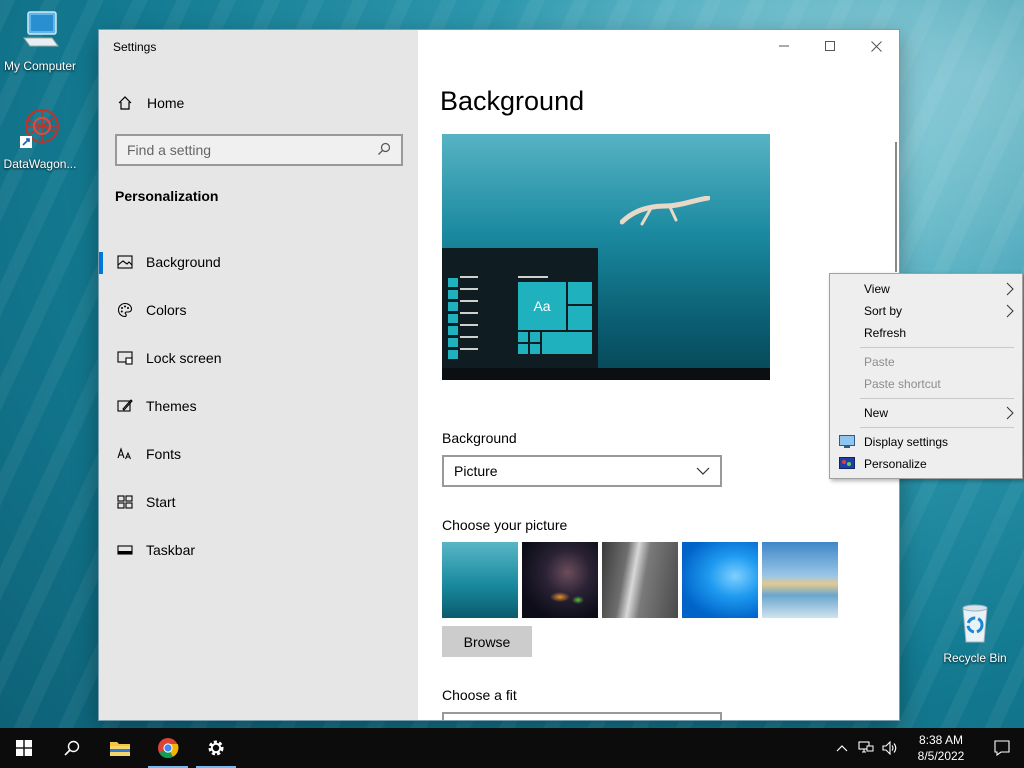 The image size is (1024, 768). I want to click on preview-start-menu: Aa, so click(520, 309).